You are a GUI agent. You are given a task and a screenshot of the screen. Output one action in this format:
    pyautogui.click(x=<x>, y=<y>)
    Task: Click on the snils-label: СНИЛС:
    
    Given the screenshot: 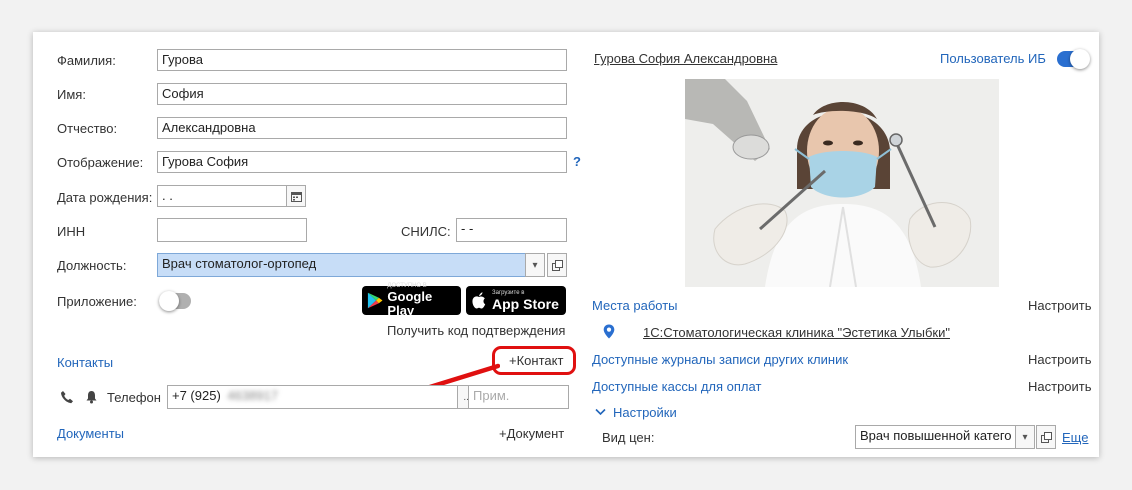 What is the action you would take?
    pyautogui.click(x=426, y=231)
    